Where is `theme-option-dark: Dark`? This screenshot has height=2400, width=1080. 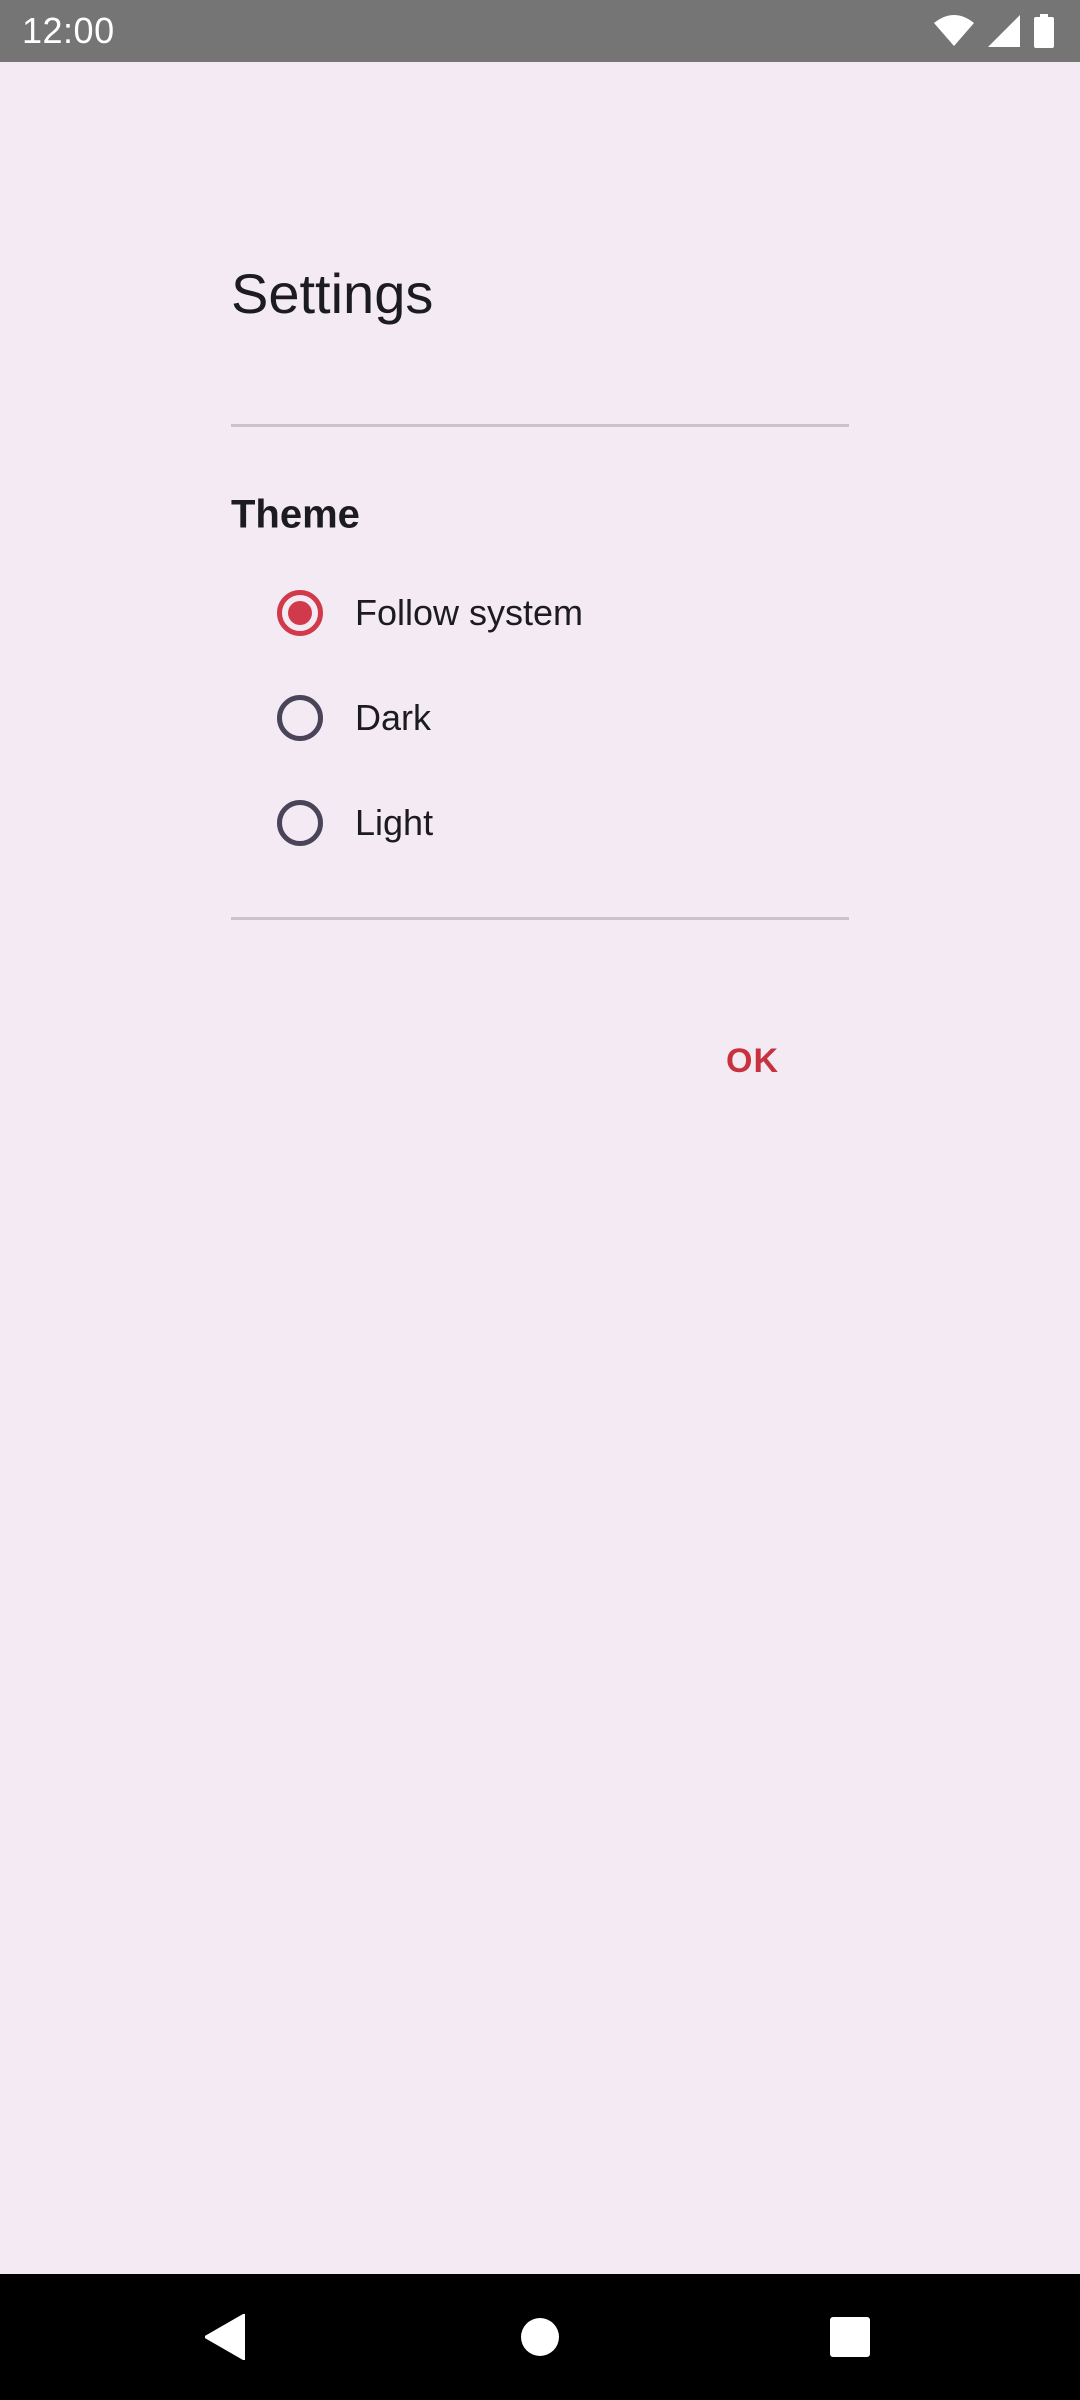
theme-option-dark: Dark is located at coordinates (547, 718).